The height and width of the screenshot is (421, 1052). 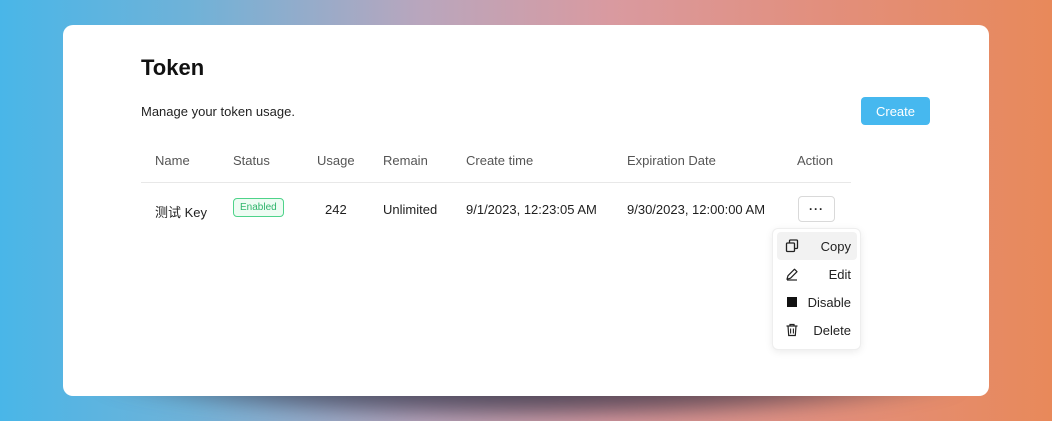 What do you see at coordinates (410, 209) in the screenshot?
I see `token-remain: Unlimited` at bounding box center [410, 209].